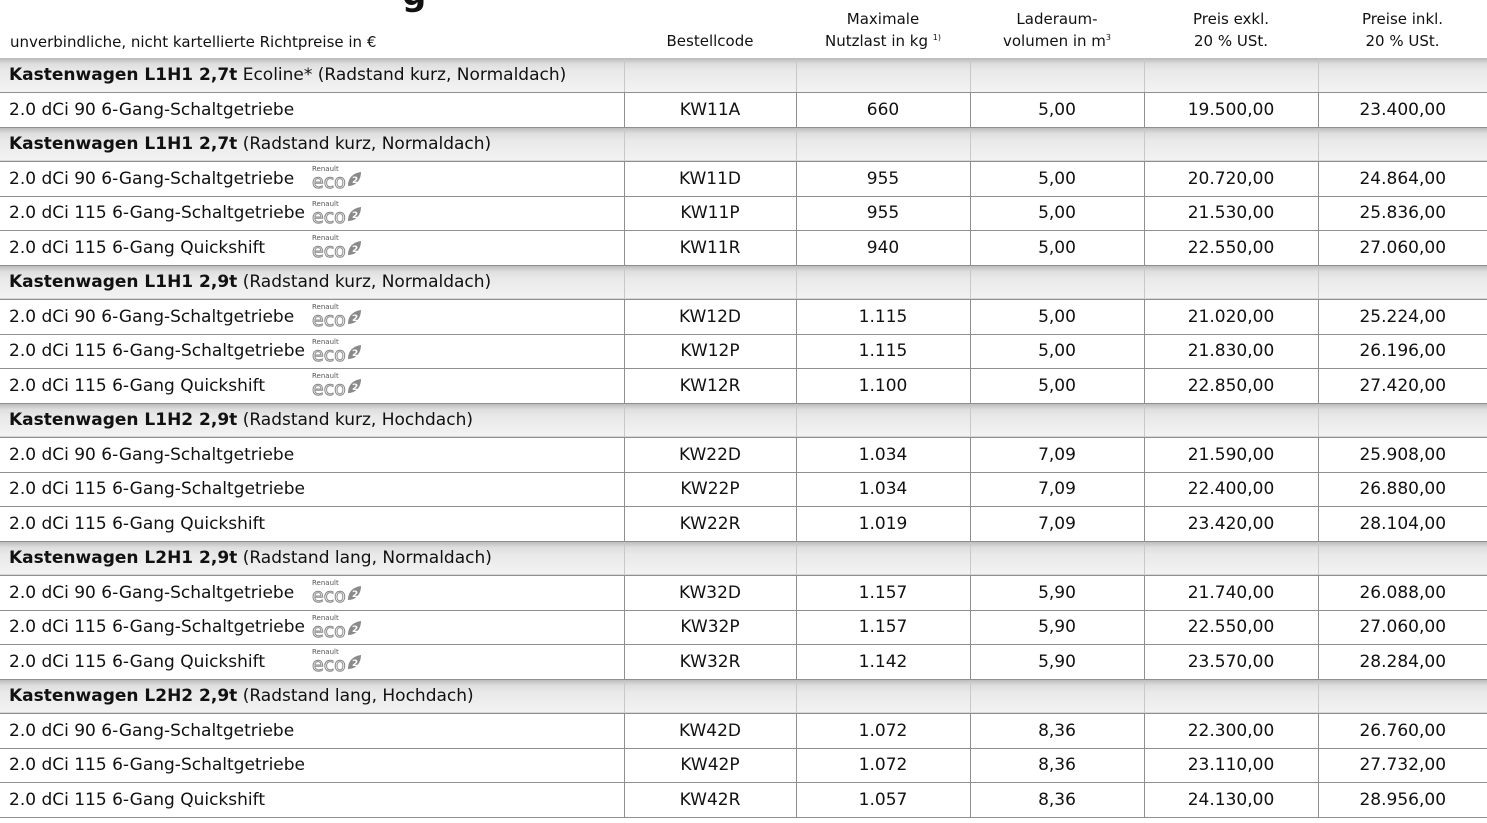  Describe the element at coordinates (882, 765) in the screenshot. I see `payload-kg: 1.072` at that location.